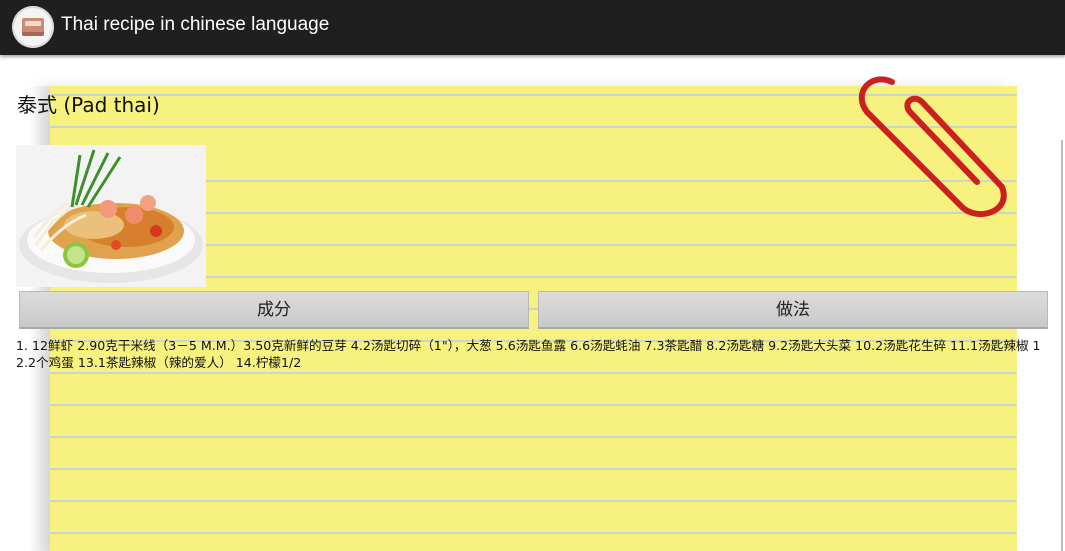 Image resolution: width=1065 pixels, height=551 pixels. Describe the element at coordinates (88, 105) in the screenshot. I see `recipe-title: 泰式 (Pad thai)` at that location.